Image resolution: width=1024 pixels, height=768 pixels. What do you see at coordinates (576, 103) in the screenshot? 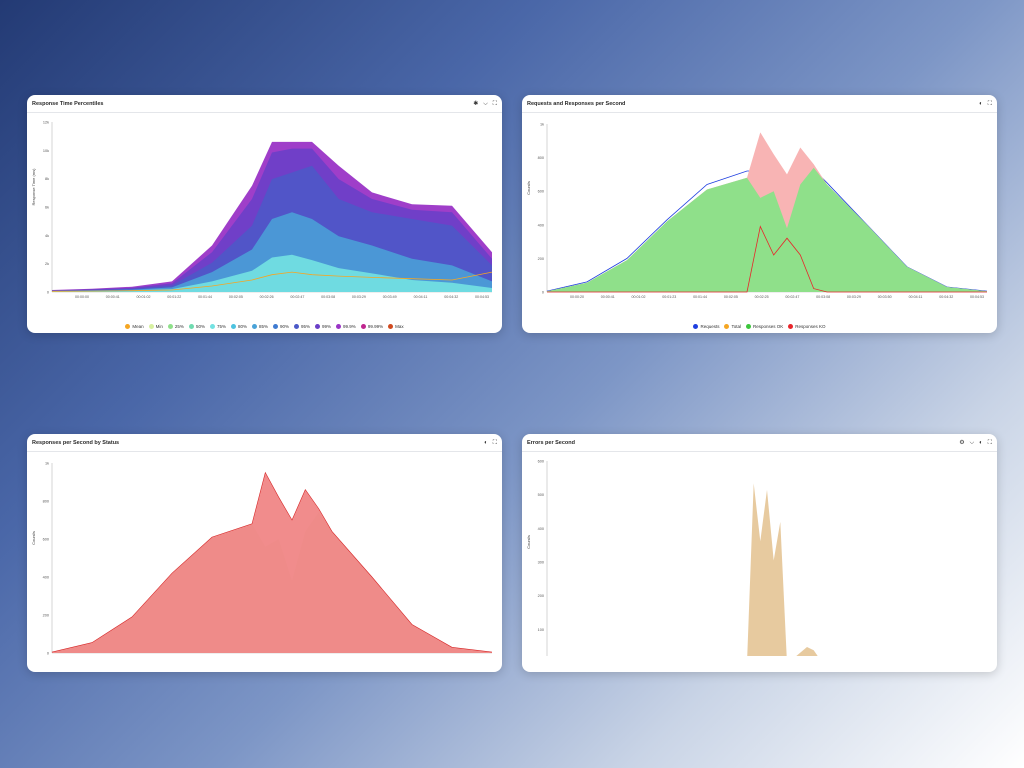
I see `panel-title: Requests and Responses per Second` at bounding box center [576, 103].